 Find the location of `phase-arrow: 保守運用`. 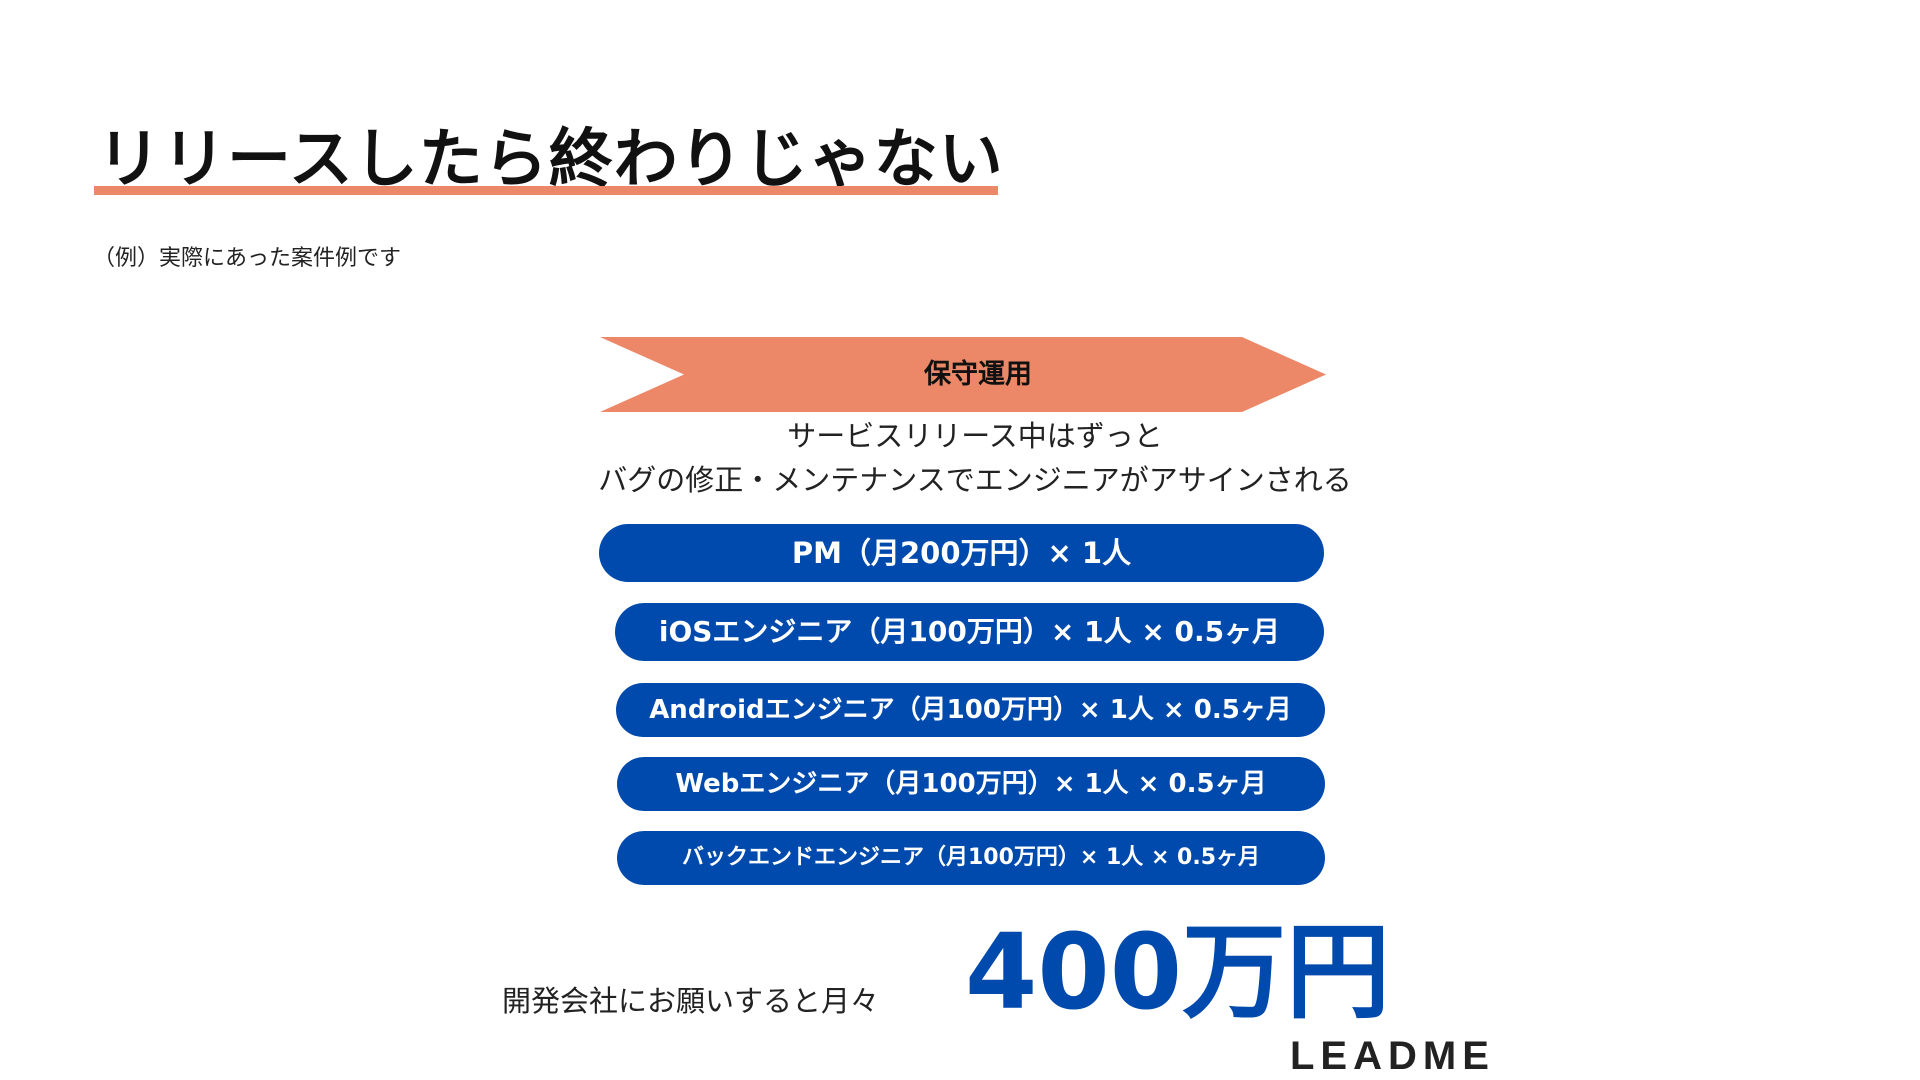

phase-arrow: 保守運用 is located at coordinates (963, 374).